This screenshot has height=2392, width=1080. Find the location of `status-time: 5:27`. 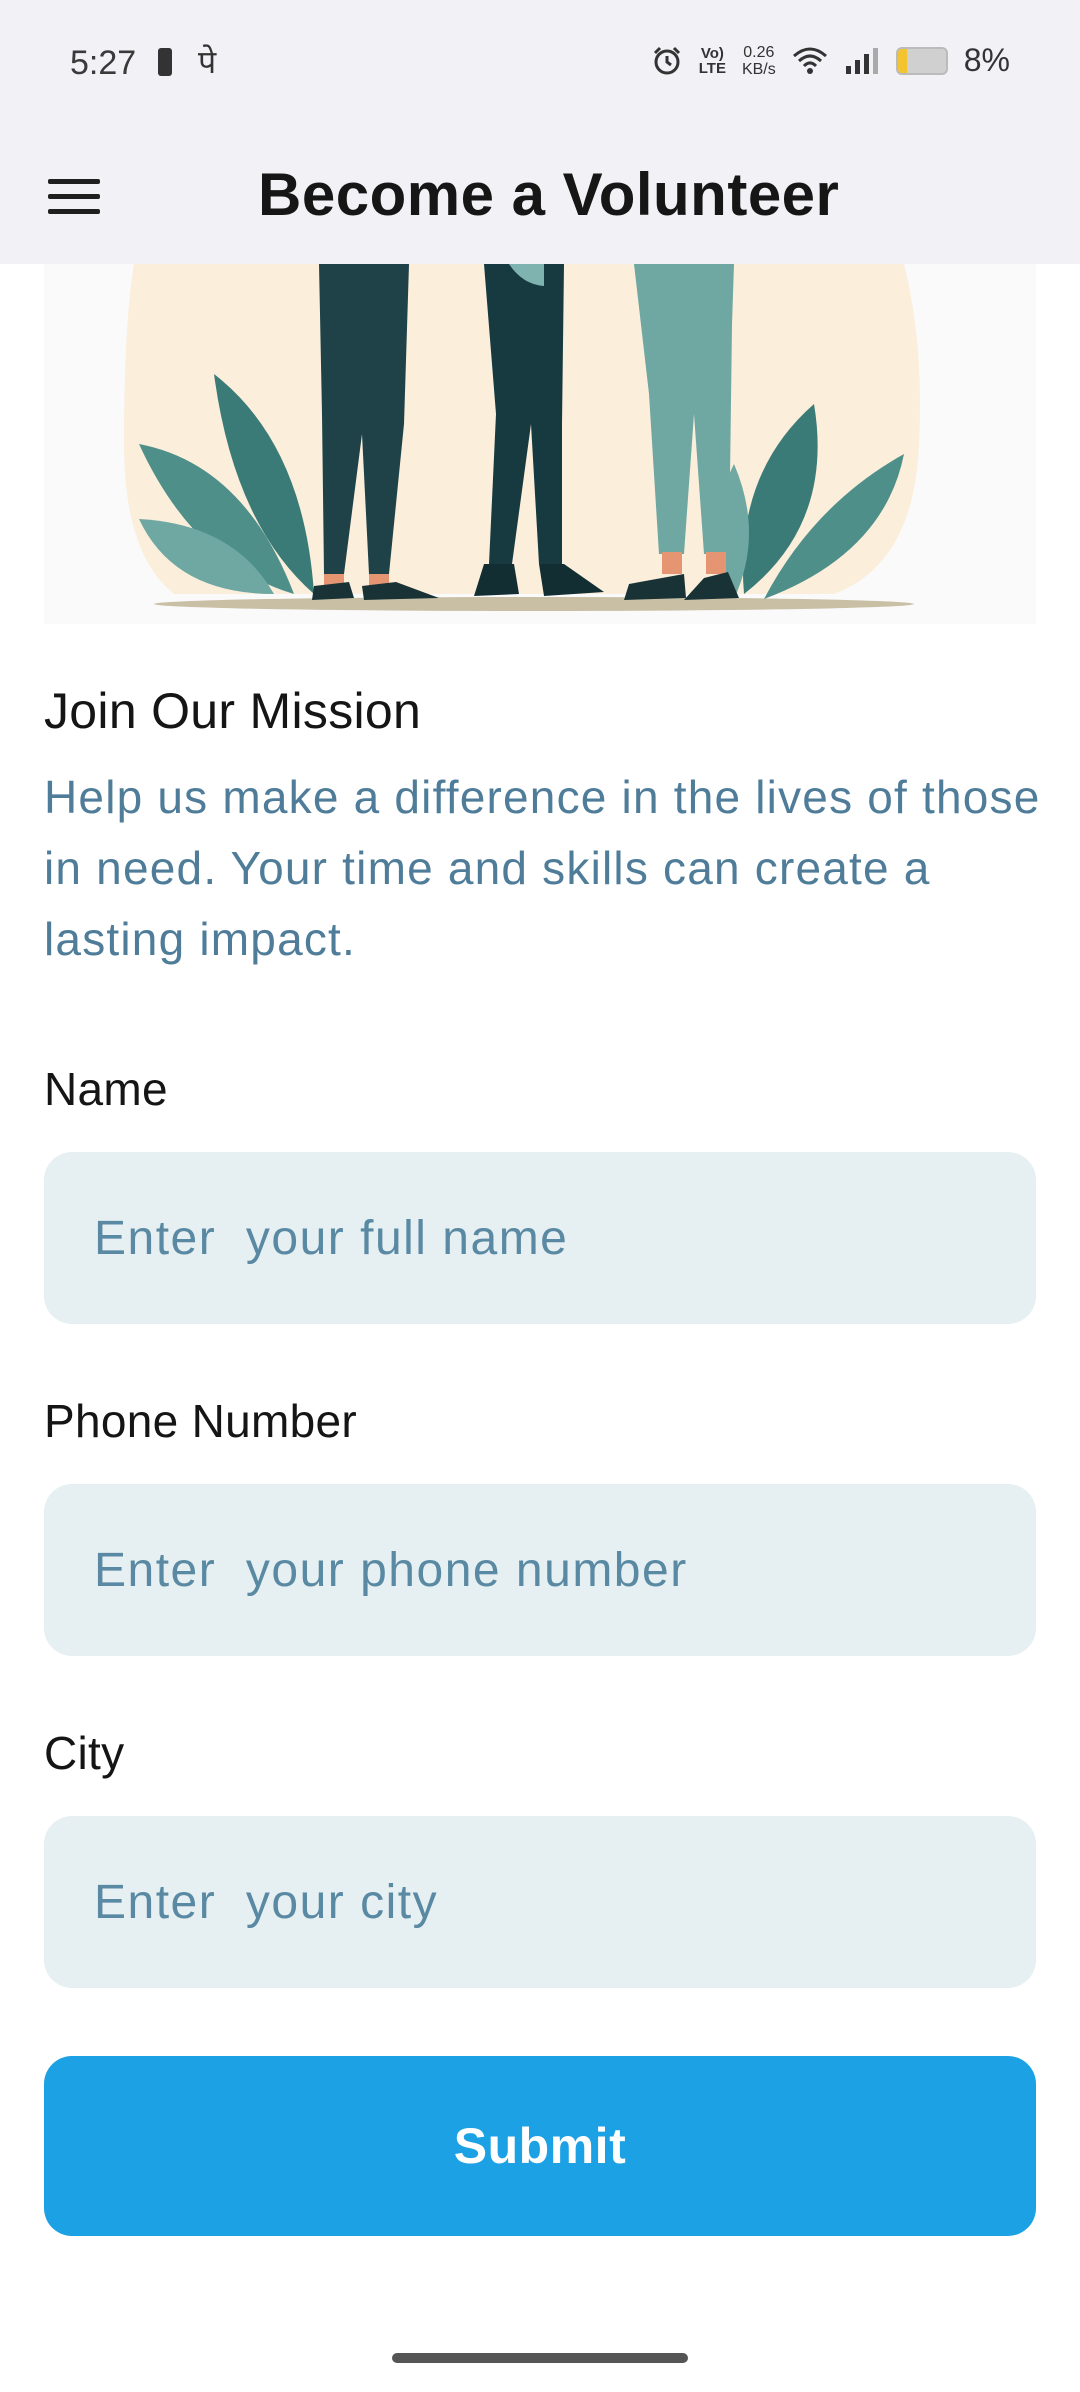

status-time: 5:27 is located at coordinates (103, 63).